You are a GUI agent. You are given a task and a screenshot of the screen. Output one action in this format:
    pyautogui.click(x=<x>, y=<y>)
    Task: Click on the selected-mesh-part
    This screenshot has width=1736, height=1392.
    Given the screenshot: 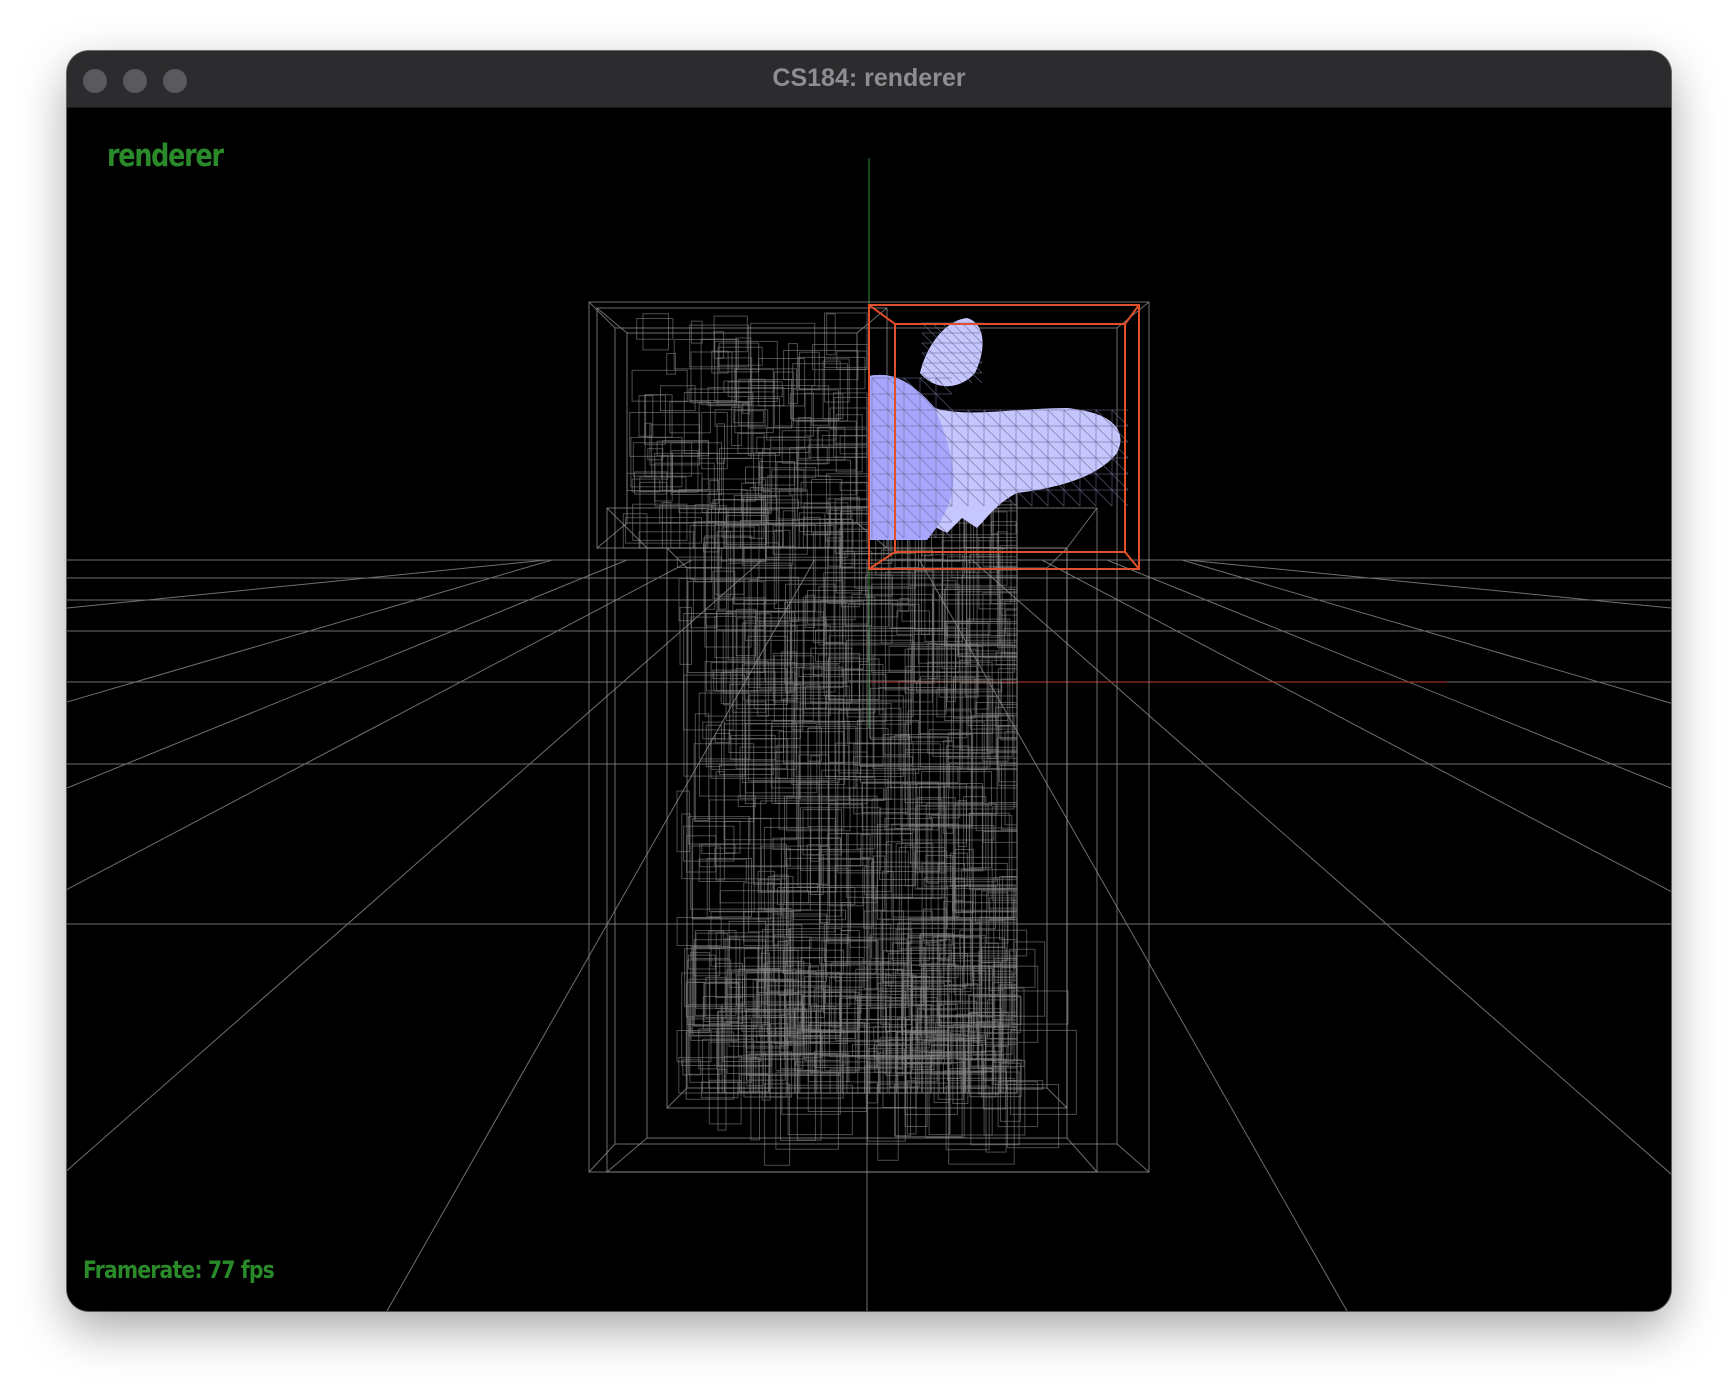 What is the action you would take?
    pyautogui.click(x=999, y=429)
    